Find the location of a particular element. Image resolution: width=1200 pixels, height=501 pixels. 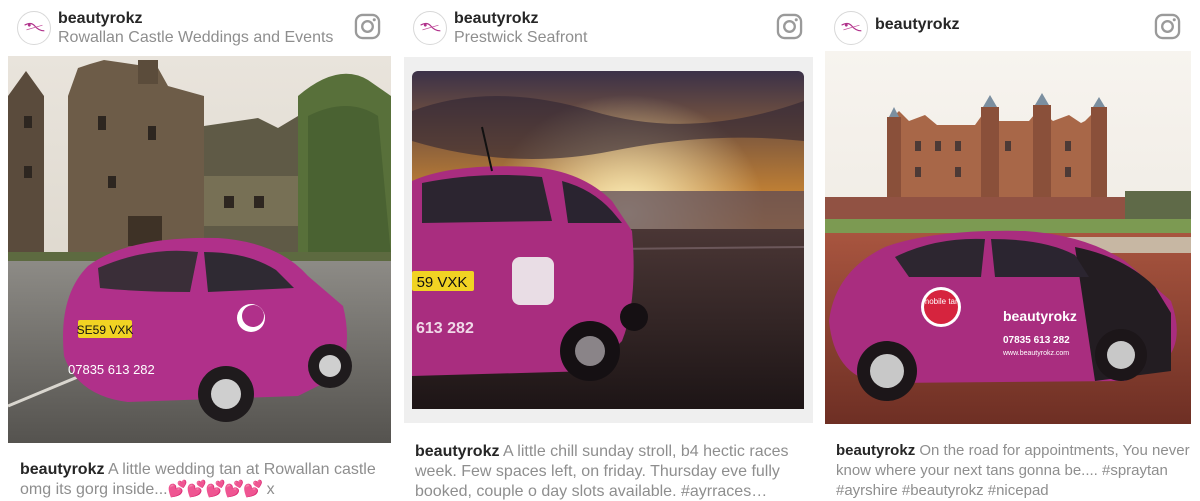

post-location: Prestwick Seafront is located at coordinates (520, 38).